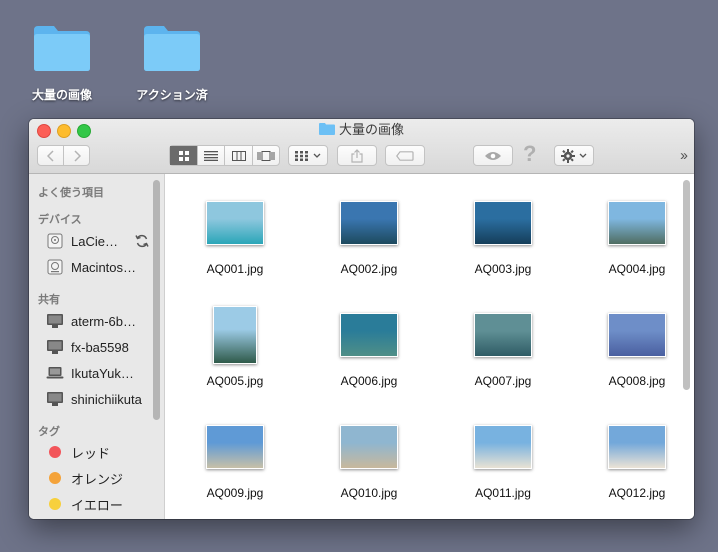 This screenshot has height=552, width=718. What do you see at coordinates (503, 269) in the screenshot?
I see `file-name: AQ003.jpg` at bounding box center [503, 269].